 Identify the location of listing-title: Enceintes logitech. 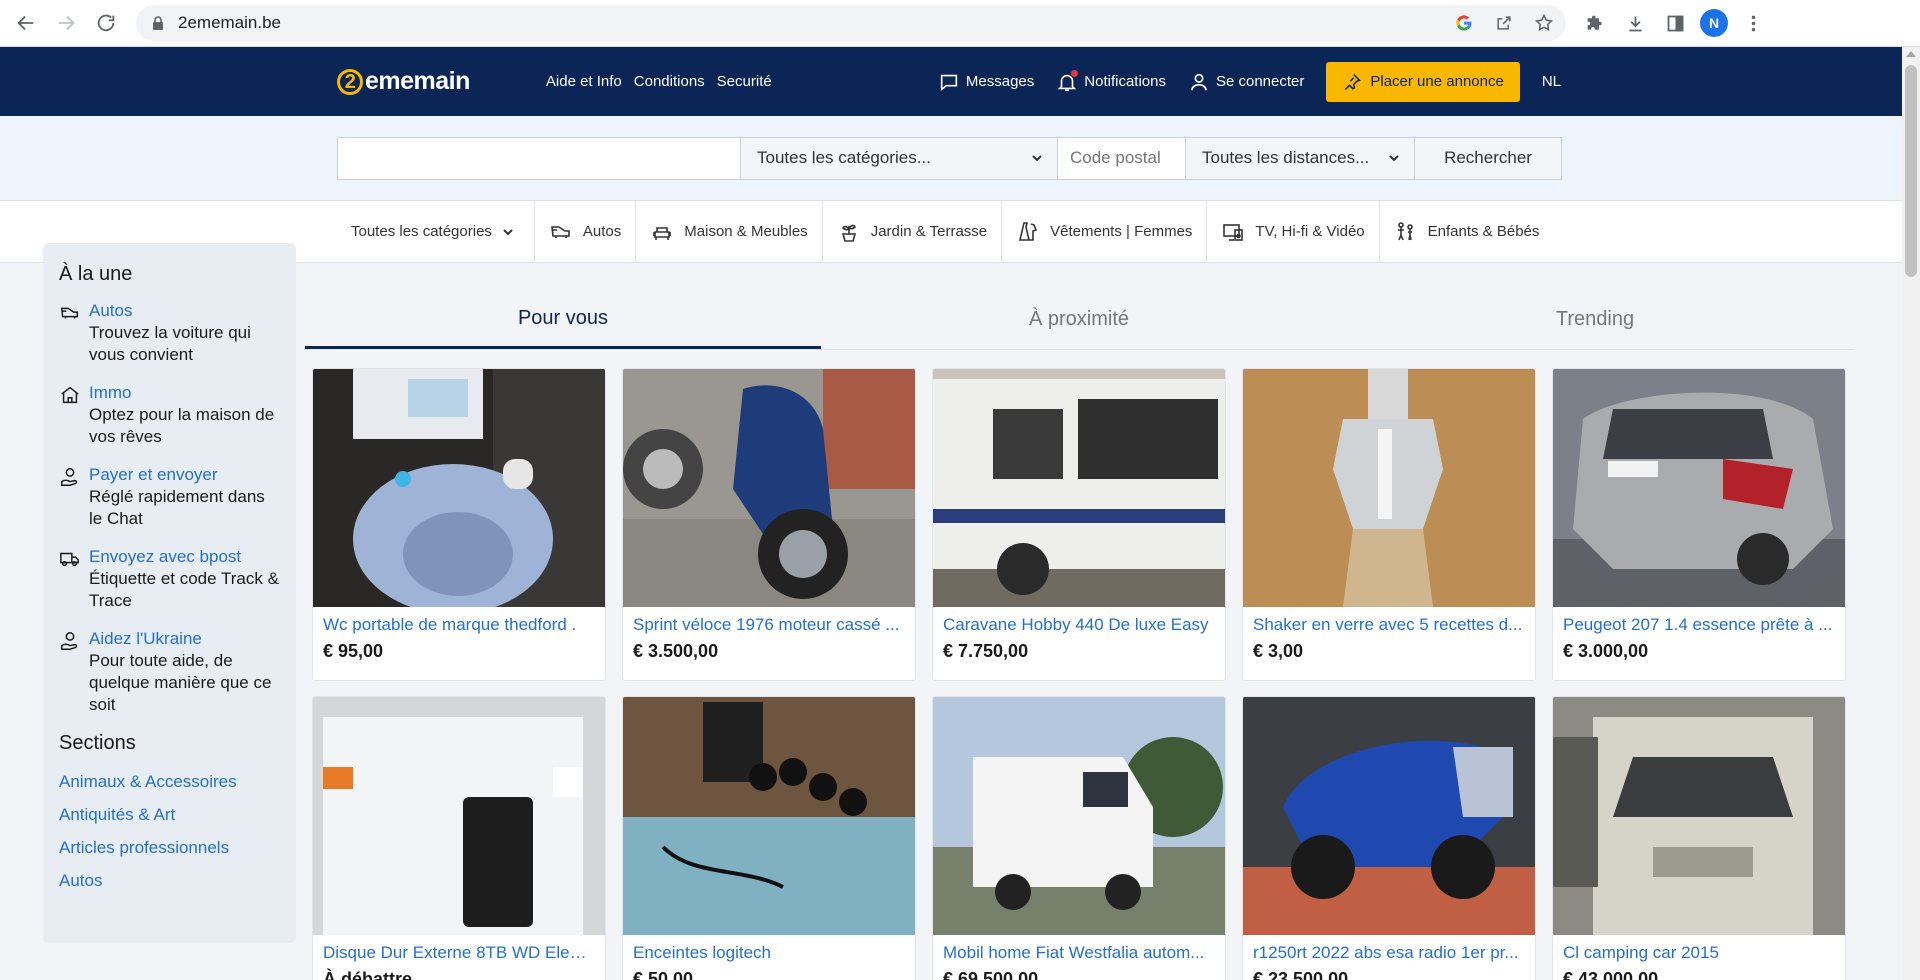
(769, 949).